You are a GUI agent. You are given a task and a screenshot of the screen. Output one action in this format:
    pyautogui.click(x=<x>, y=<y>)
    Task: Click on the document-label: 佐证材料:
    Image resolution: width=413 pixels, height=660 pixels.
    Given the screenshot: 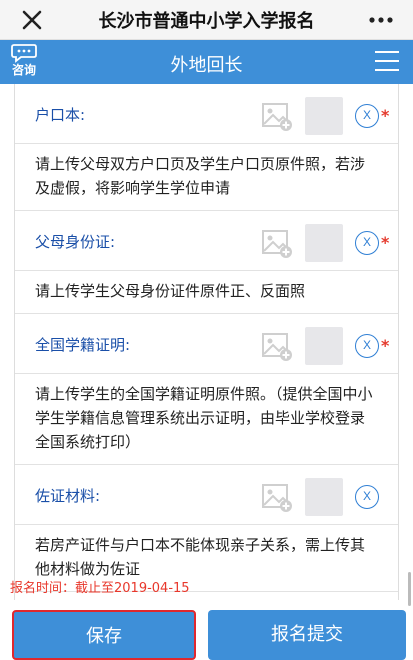 What is the action you would take?
    pyautogui.click(x=68, y=496)
    